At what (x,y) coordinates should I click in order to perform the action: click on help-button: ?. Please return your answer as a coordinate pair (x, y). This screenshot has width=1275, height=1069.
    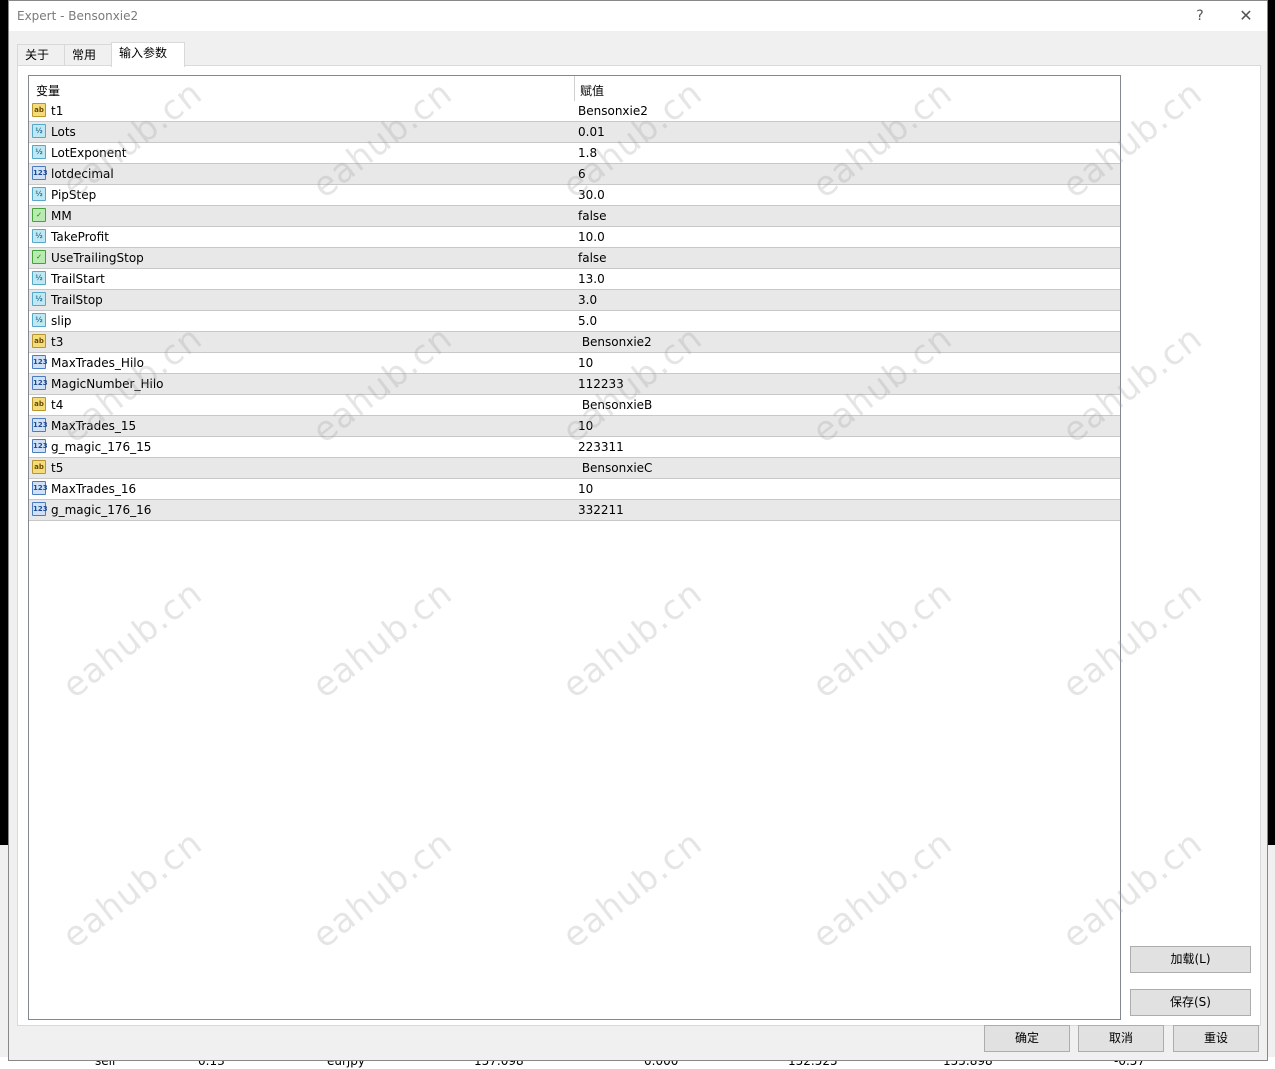
    Looking at the image, I should click on (1200, 16).